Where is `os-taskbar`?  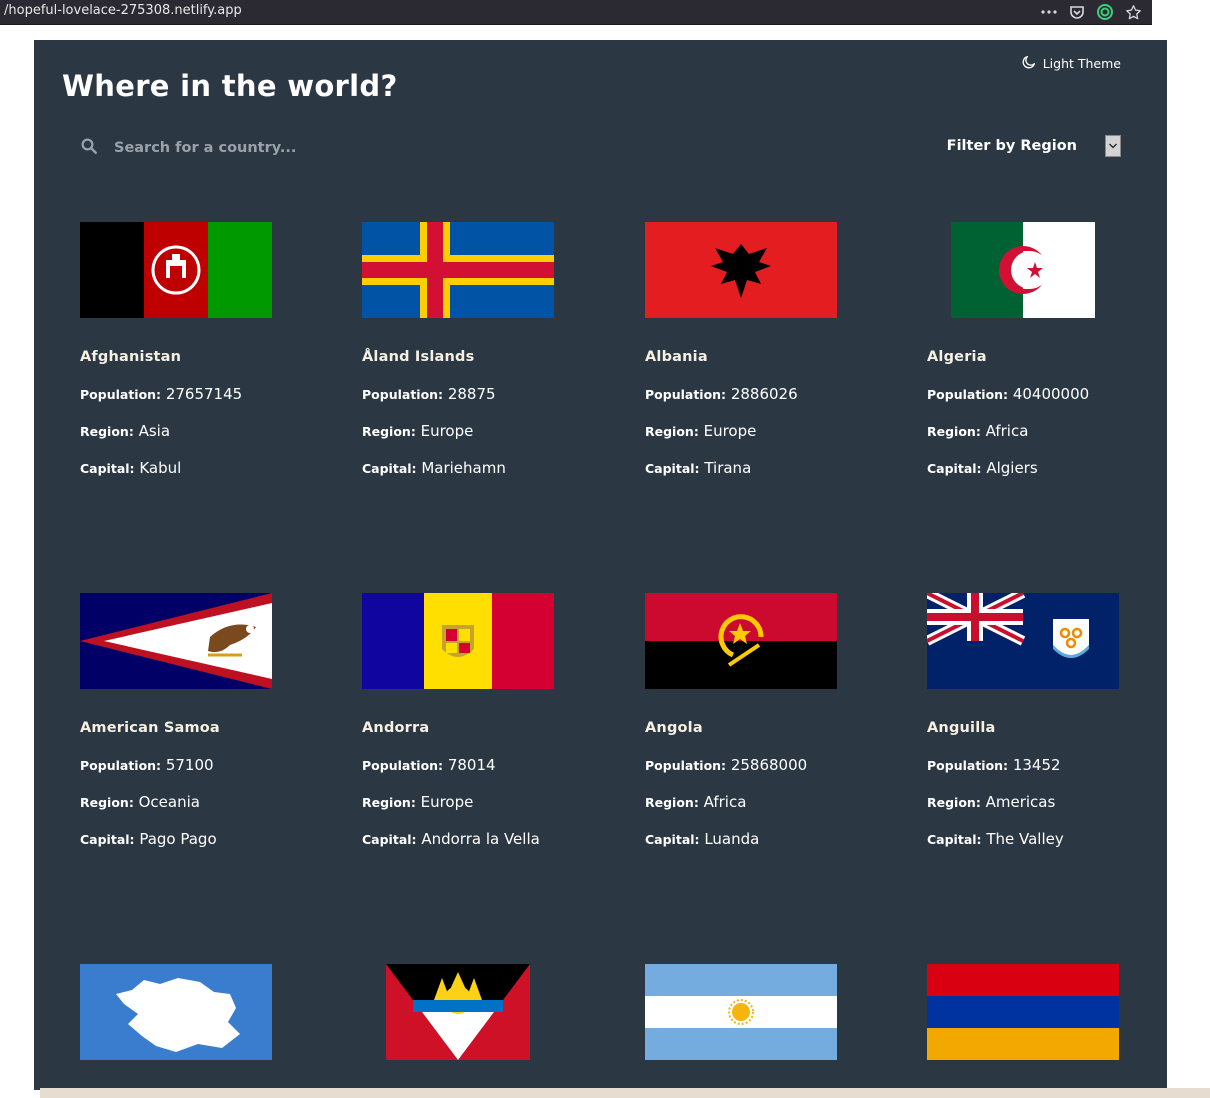 os-taskbar is located at coordinates (625, 1093).